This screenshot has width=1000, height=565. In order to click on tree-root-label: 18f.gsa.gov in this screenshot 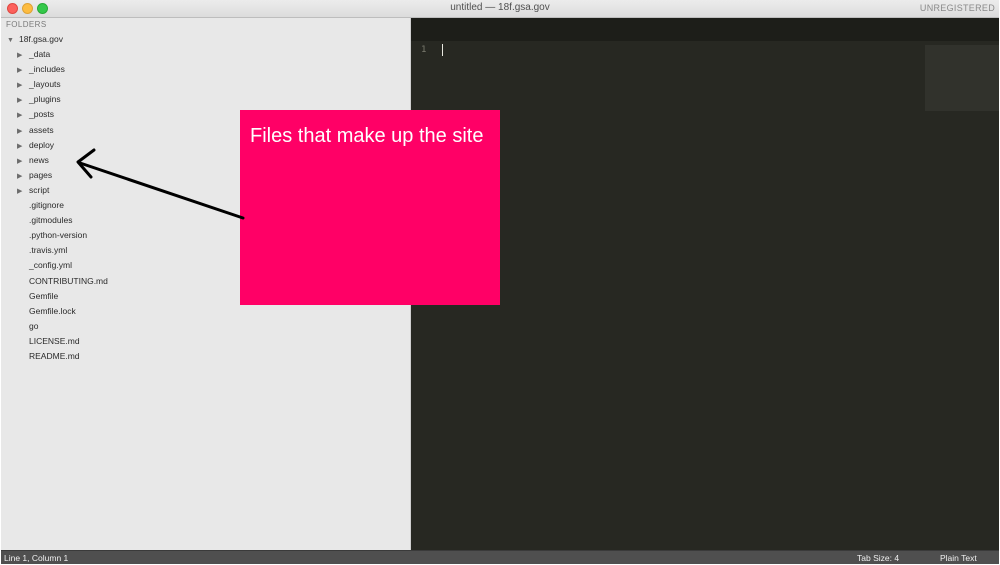, I will do `click(41, 39)`.